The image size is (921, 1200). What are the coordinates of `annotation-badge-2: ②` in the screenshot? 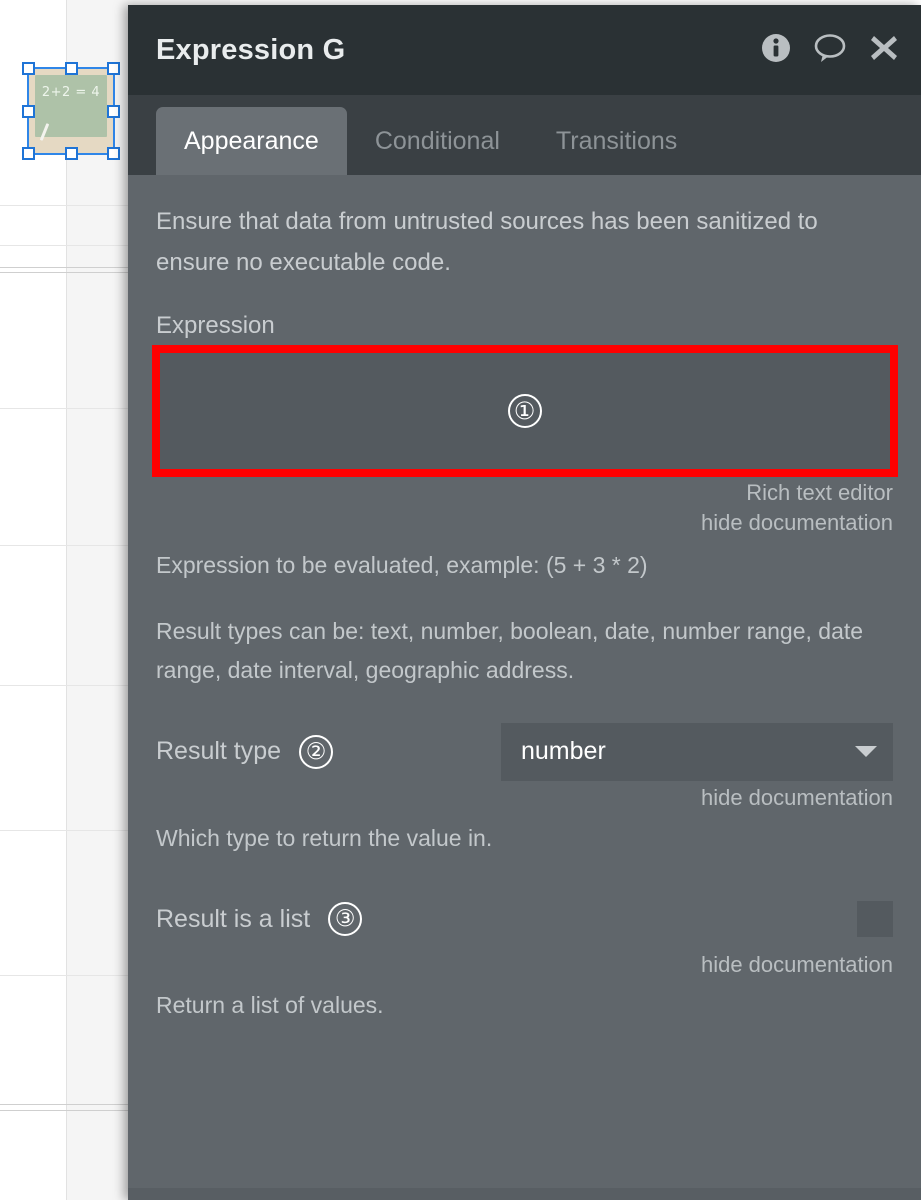 It's located at (316, 751).